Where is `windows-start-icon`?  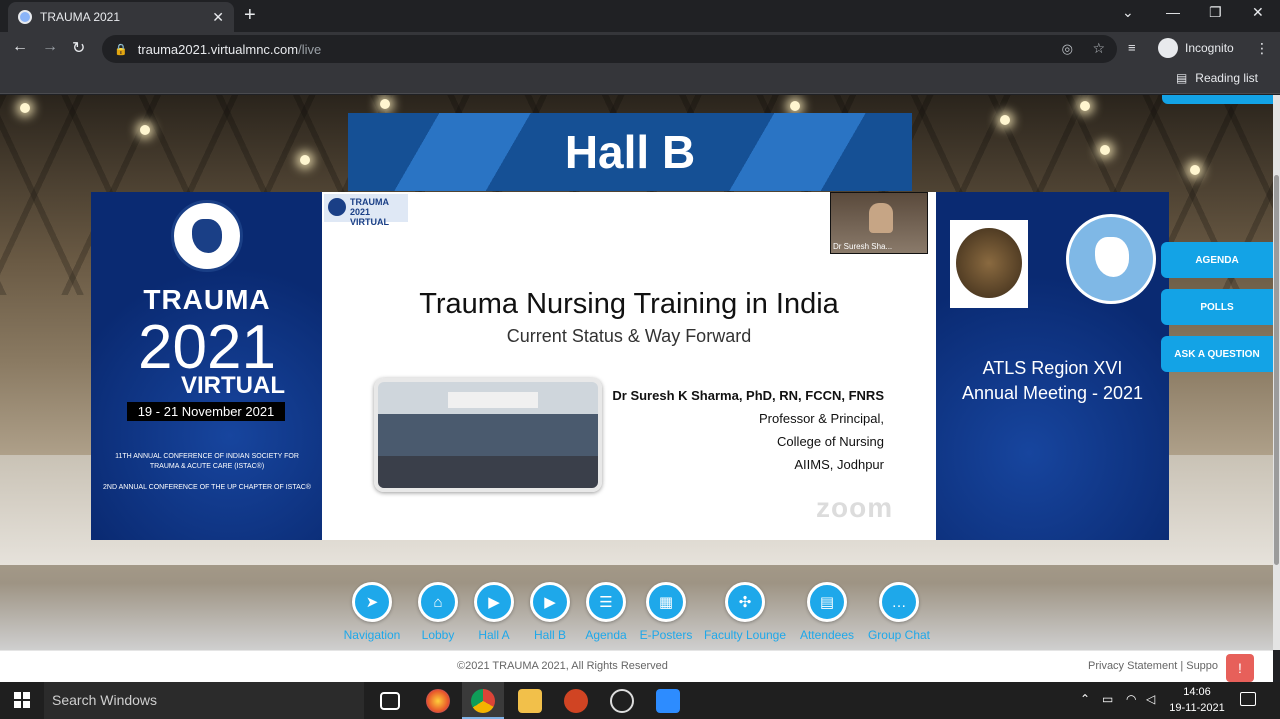
windows-start-icon is located at coordinates (22, 700).